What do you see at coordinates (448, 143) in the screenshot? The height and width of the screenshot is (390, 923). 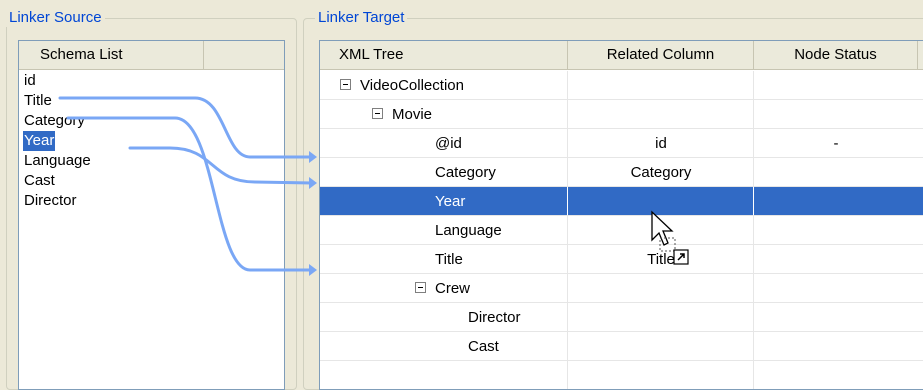 I see `tree-node-label: @id` at bounding box center [448, 143].